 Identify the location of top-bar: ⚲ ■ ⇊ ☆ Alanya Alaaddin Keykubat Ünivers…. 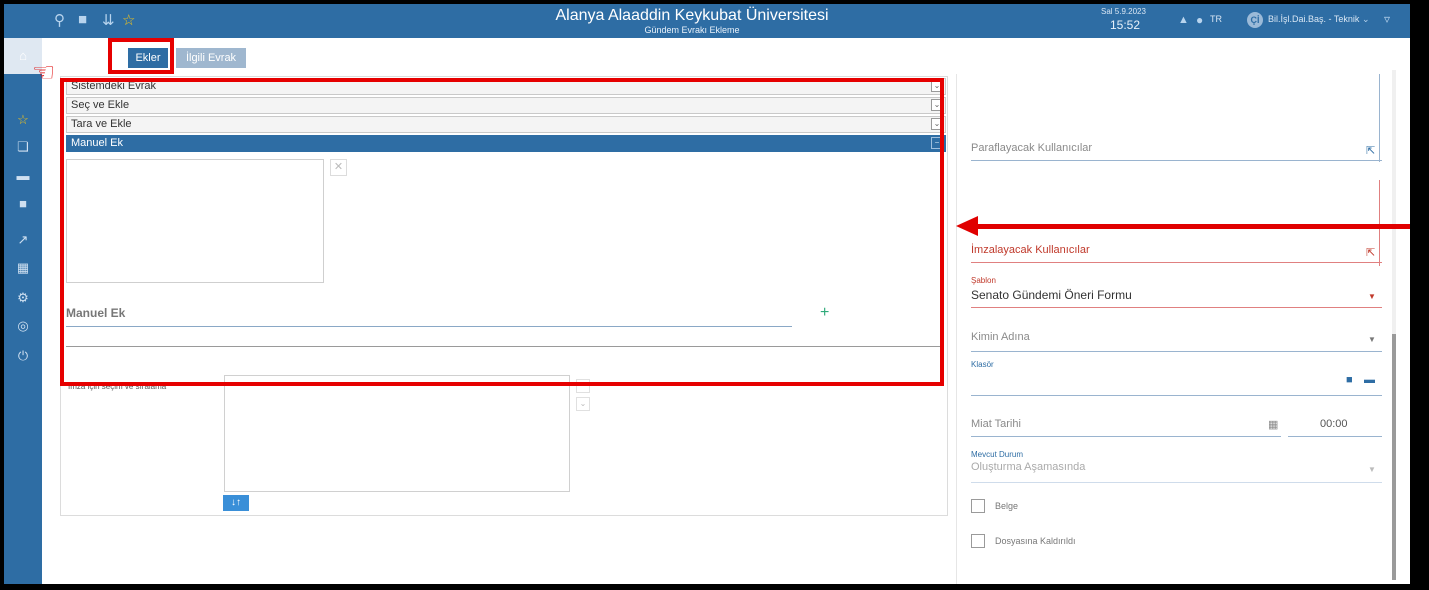
(707, 21).